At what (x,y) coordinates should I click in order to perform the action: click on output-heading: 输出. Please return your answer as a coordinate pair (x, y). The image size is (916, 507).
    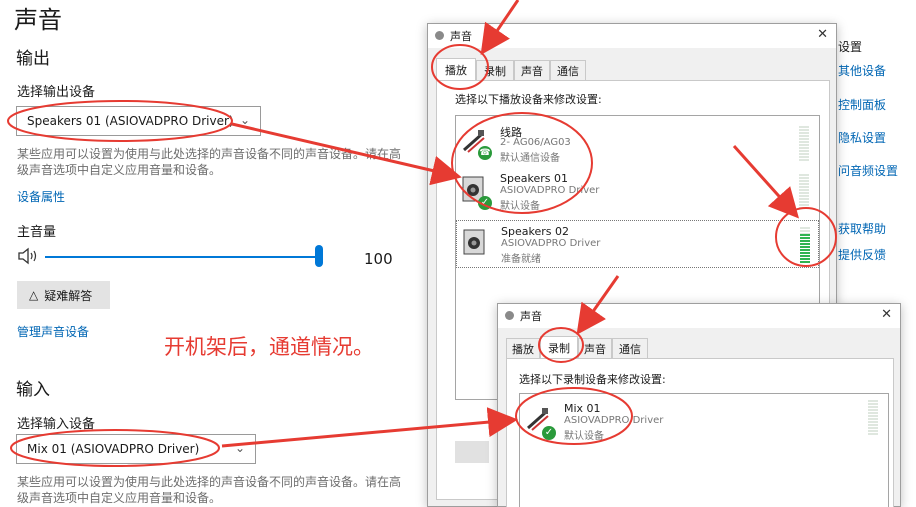
    Looking at the image, I should click on (33, 59).